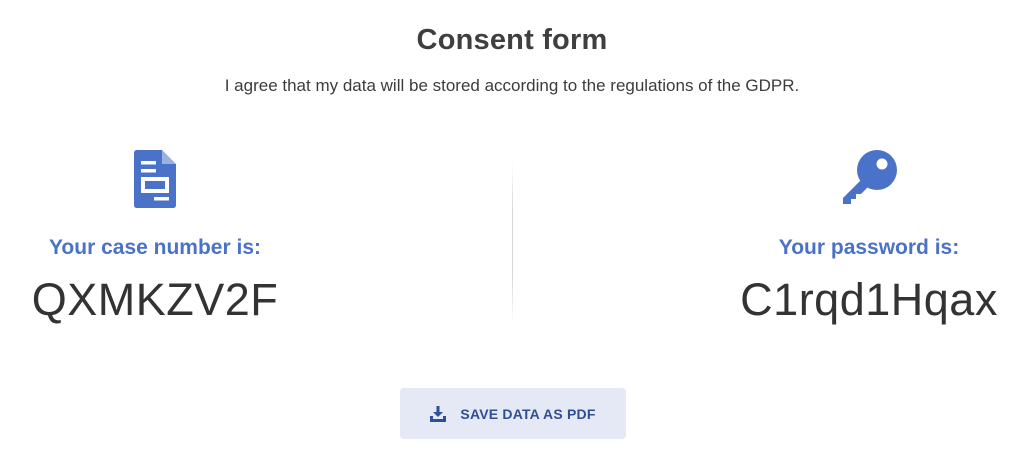 This screenshot has width=1024, height=466. I want to click on case-number-label: Your case number is:, so click(154, 247).